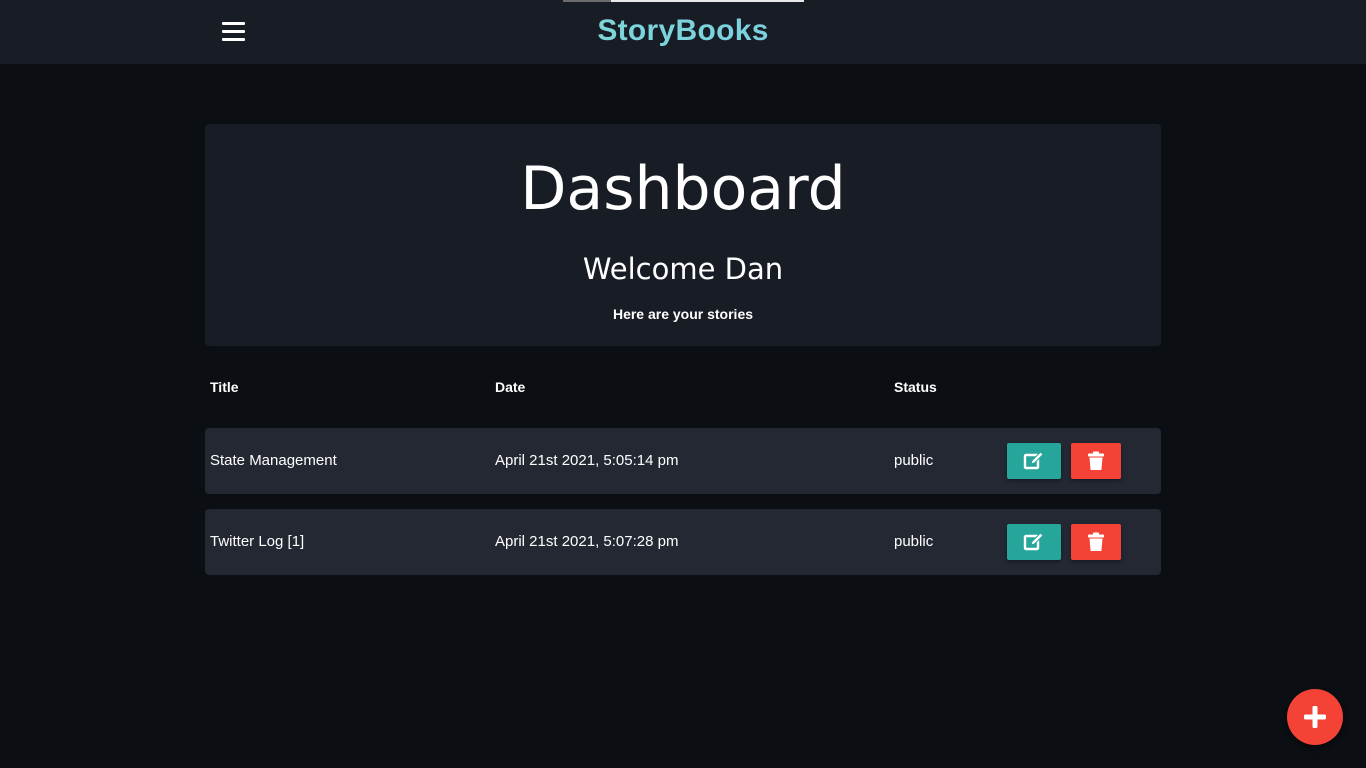 The image size is (1366, 768). I want to click on navbar: StoryBooks, so click(683, 32).